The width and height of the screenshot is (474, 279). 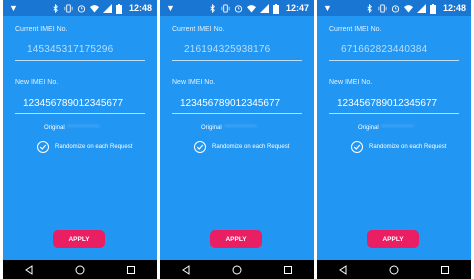 I want to click on current-imei-value: 145345317175296, so click(x=70, y=49).